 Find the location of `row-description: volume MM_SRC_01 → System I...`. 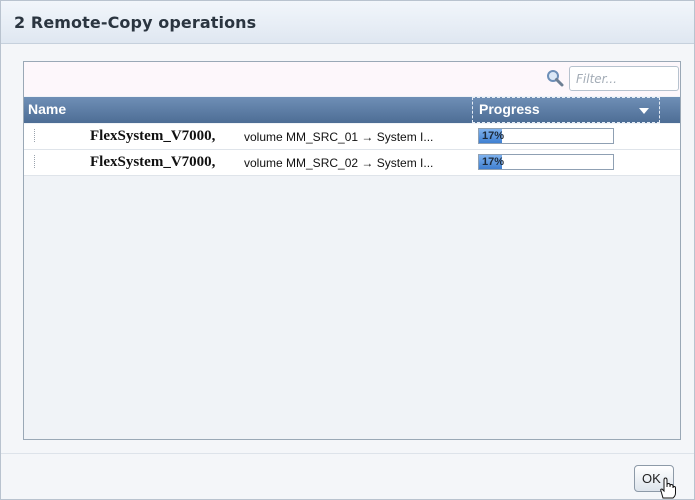

row-description: volume MM_SRC_01 → System I... is located at coordinates (339, 137).